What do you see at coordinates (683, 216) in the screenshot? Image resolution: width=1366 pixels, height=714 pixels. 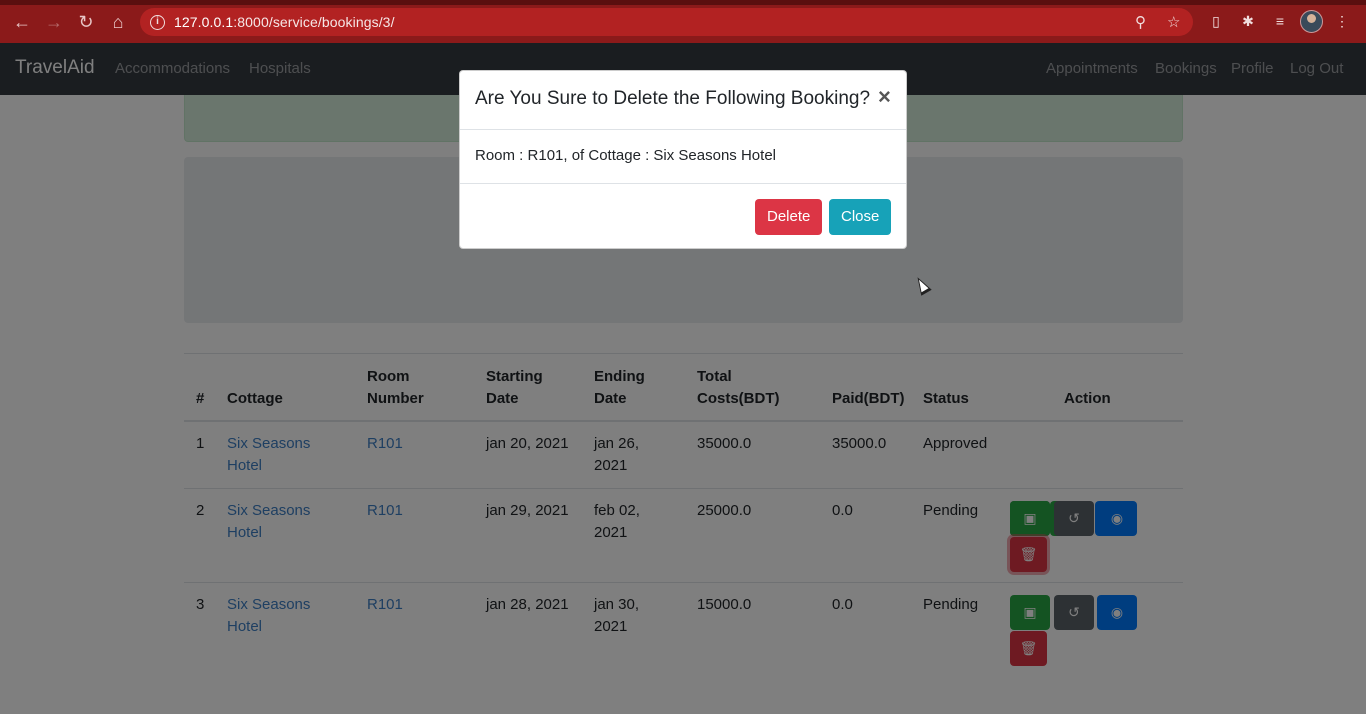 I see `modal-footer: Delete Close` at bounding box center [683, 216].